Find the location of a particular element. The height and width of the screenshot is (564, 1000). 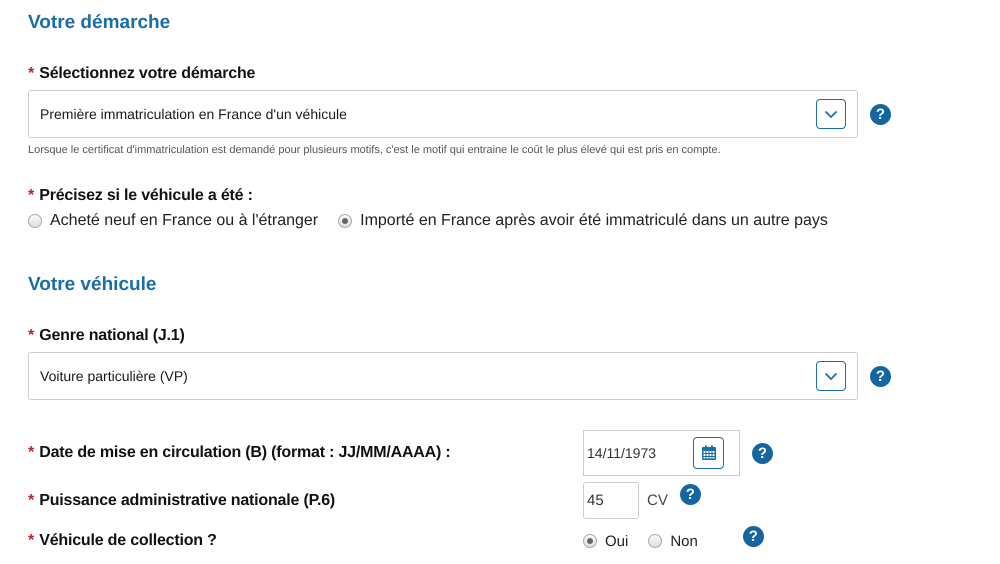

calendar-icon is located at coordinates (708, 453).